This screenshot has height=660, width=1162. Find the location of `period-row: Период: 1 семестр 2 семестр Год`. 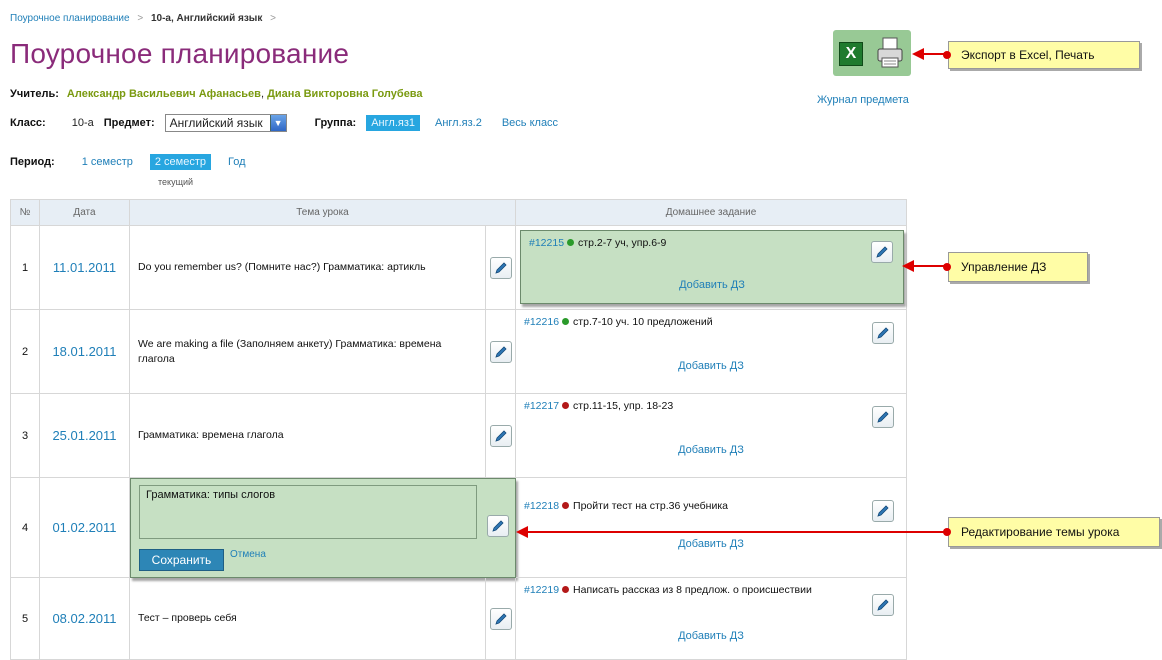

period-row: Период: 1 семестр 2 семестр Год is located at coordinates (130, 162).